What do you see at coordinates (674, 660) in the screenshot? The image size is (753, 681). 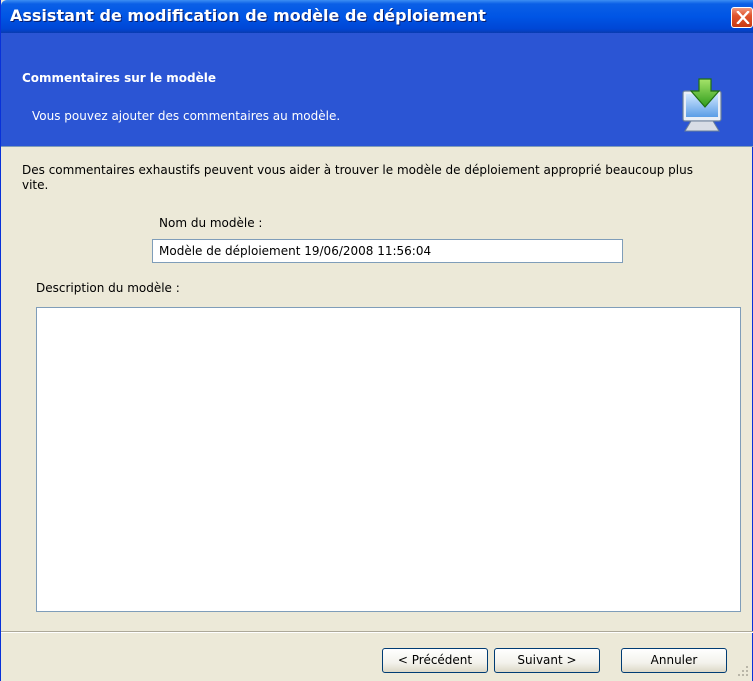 I see `cancel-button: Annuler` at bounding box center [674, 660].